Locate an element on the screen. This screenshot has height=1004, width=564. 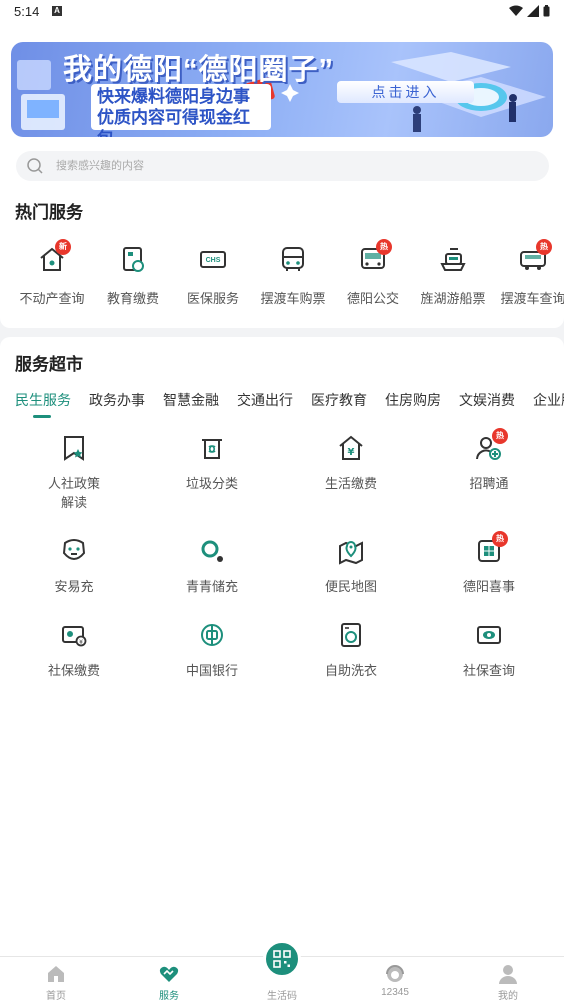
hot-item-label: 旌湖游船票 is located at coordinates (453, 298).